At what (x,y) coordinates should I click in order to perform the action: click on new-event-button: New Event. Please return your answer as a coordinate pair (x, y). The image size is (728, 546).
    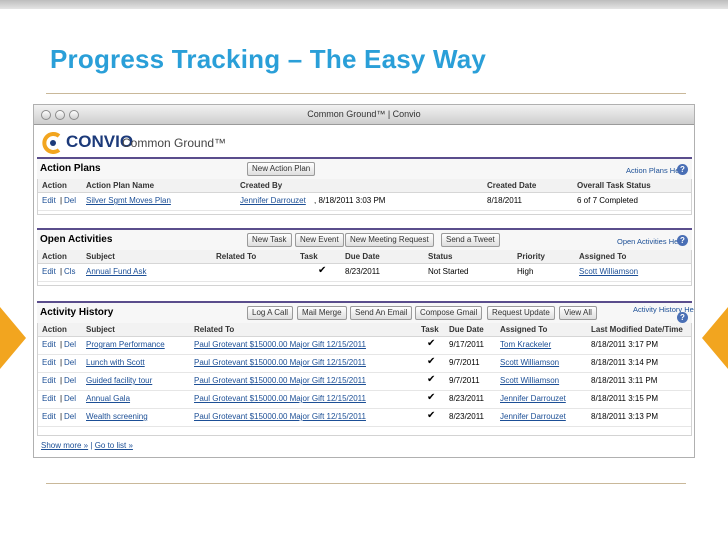
    Looking at the image, I should click on (319, 240).